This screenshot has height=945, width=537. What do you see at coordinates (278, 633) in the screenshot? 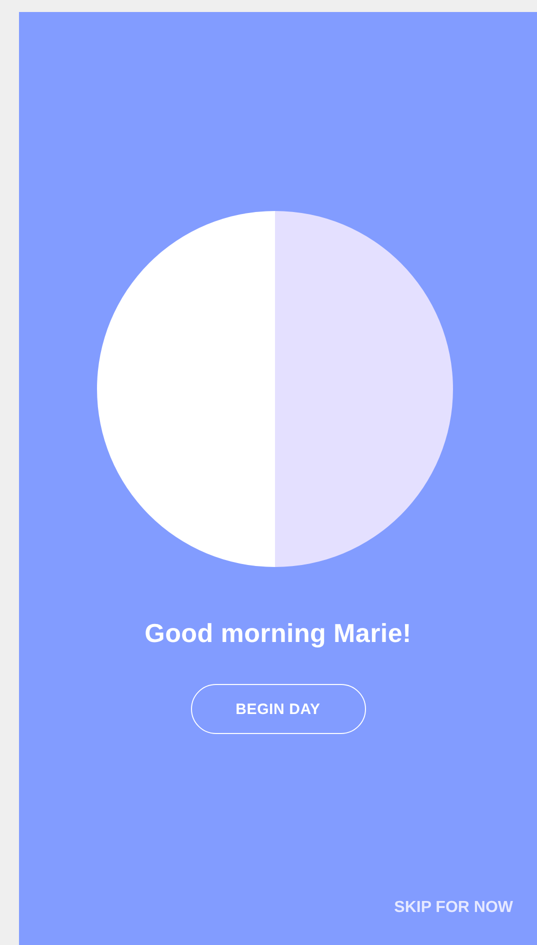
I see `greeting-heading: Good morning Marie!` at bounding box center [278, 633].